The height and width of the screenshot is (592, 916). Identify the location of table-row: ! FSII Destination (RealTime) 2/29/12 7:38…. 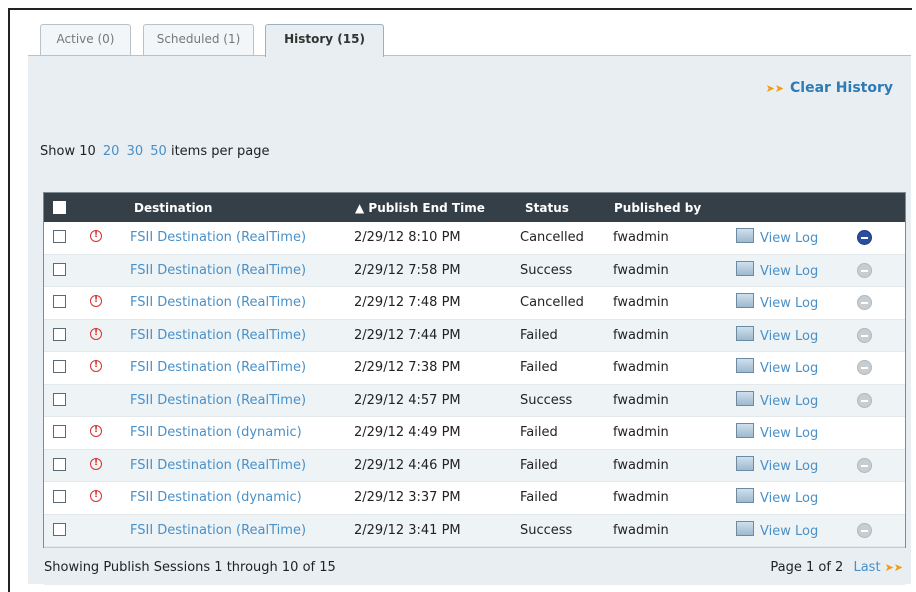
(474, 368).